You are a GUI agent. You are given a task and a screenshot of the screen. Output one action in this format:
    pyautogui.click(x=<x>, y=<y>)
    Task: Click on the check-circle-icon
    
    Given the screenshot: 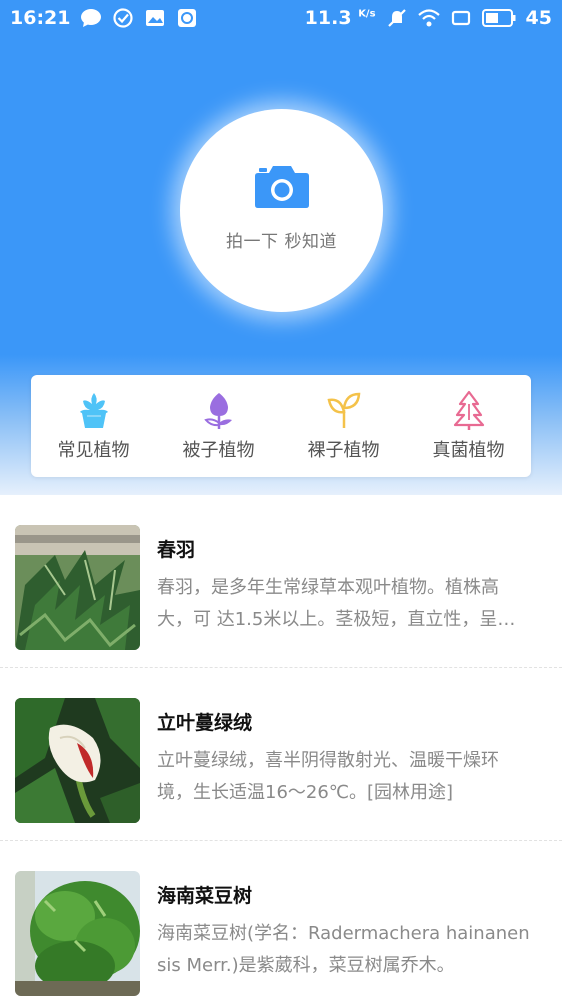 What is the action you would take?
    pyautogui.click(x=123, y=18)
    